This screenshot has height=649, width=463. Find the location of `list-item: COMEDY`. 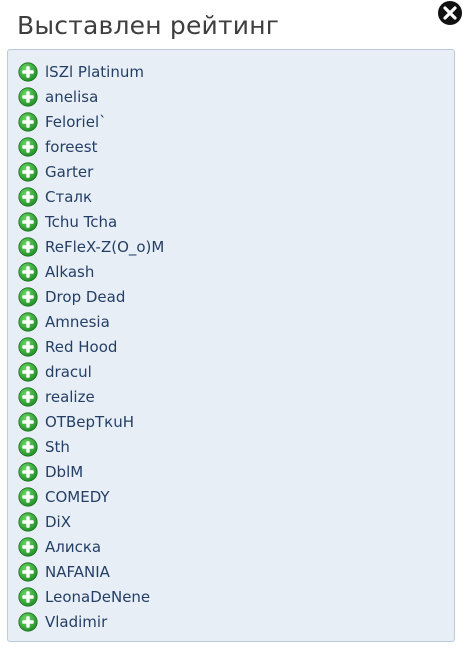

list-item: COMEDY is located at coordinates (91, 496).